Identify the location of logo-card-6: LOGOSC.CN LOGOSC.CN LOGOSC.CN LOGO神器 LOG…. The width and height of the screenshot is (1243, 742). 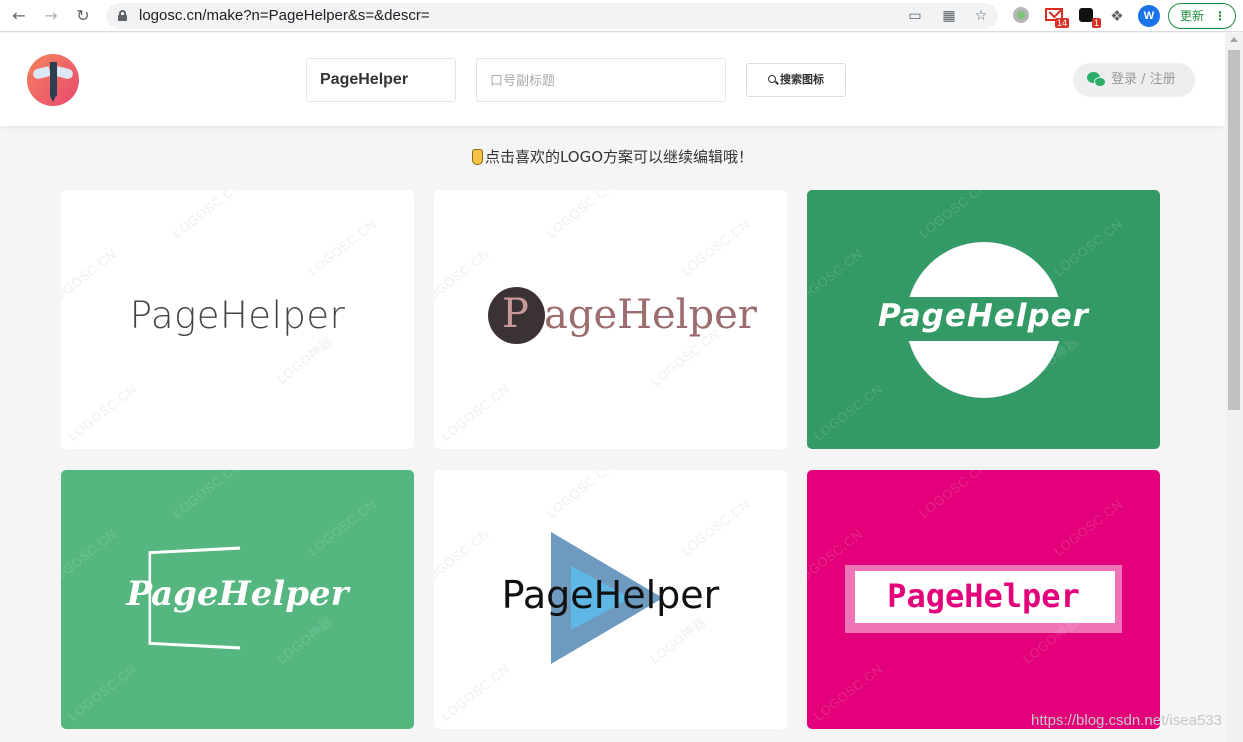
(983, 599).